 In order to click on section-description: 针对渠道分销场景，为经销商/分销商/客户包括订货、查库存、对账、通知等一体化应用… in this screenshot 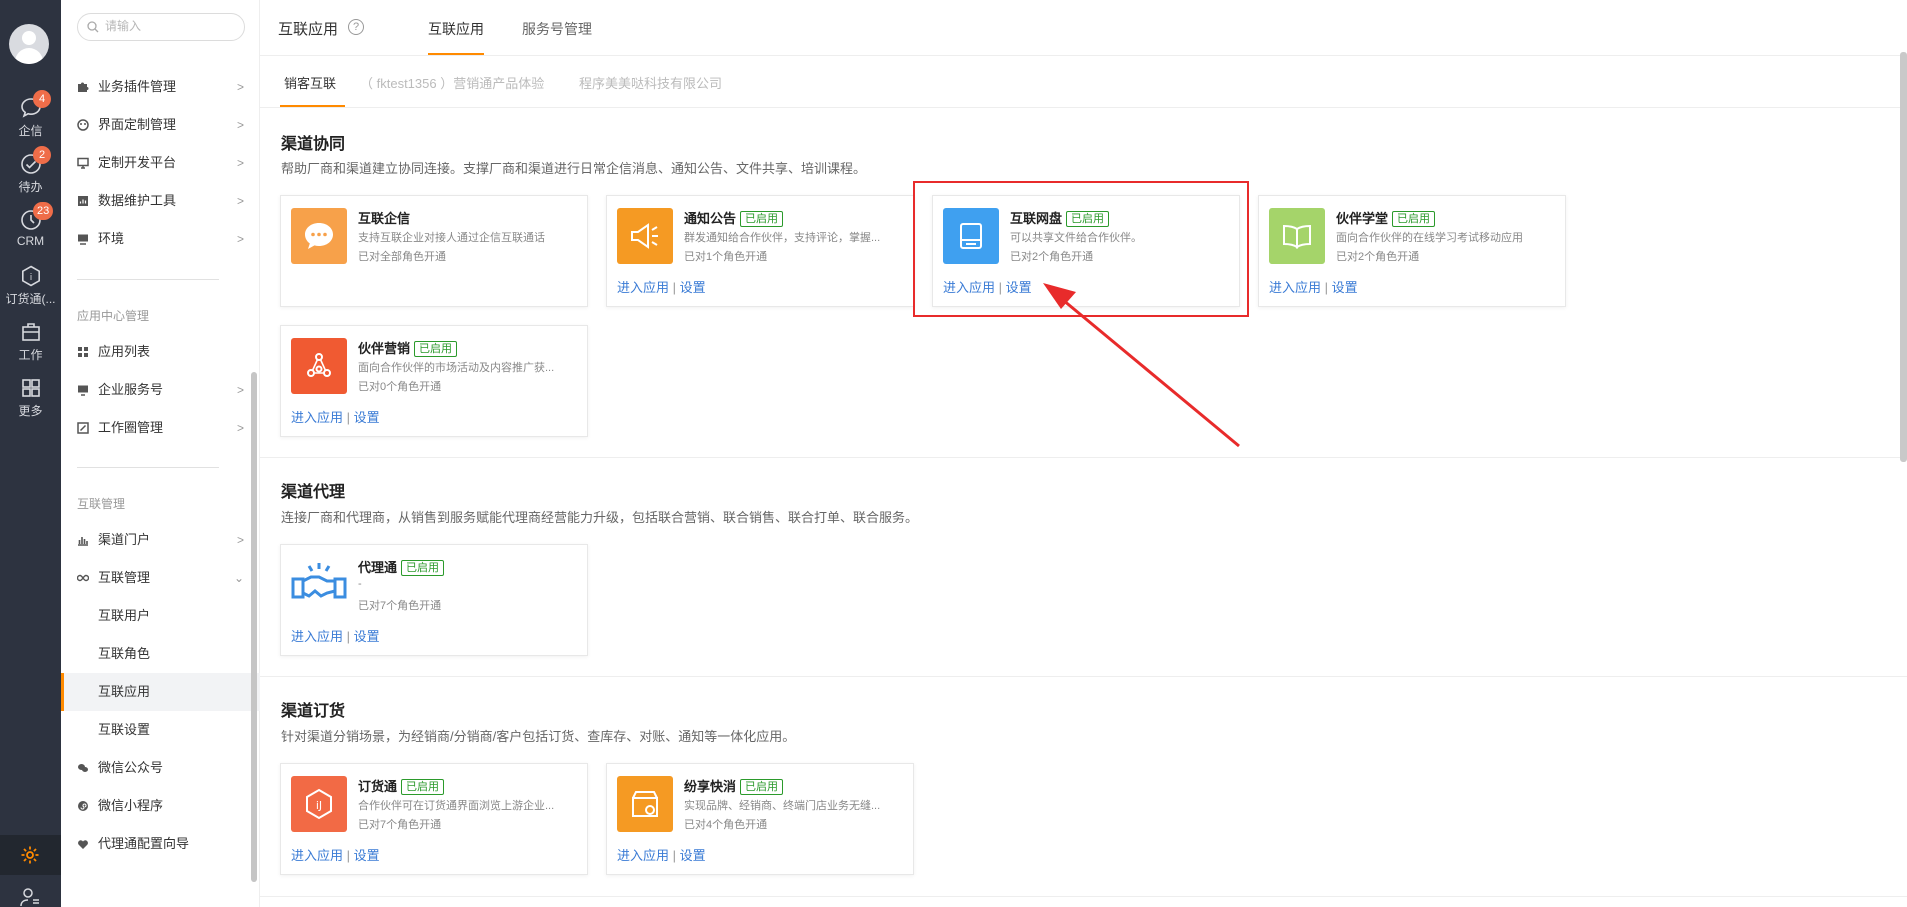, I will do `click(538, 736)`.